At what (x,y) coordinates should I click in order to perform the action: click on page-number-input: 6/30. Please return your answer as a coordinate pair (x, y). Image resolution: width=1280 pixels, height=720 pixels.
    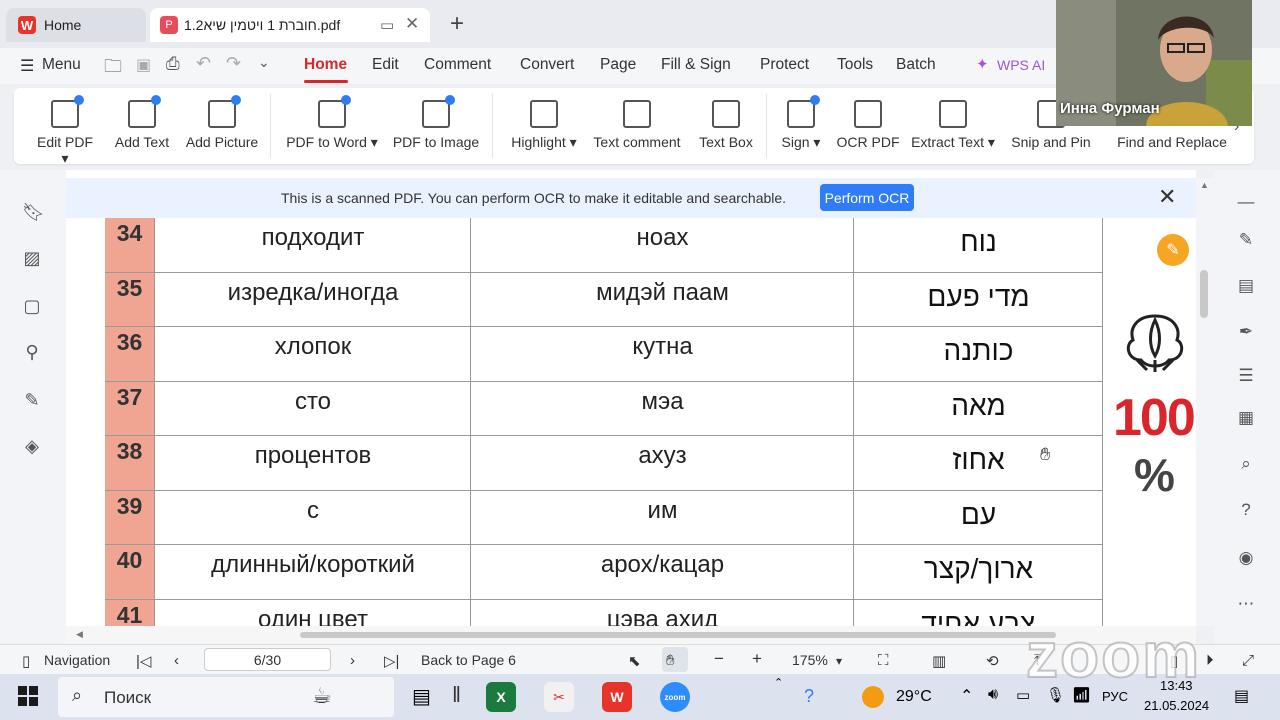
    Looking at the image, I should click on (267, 659).